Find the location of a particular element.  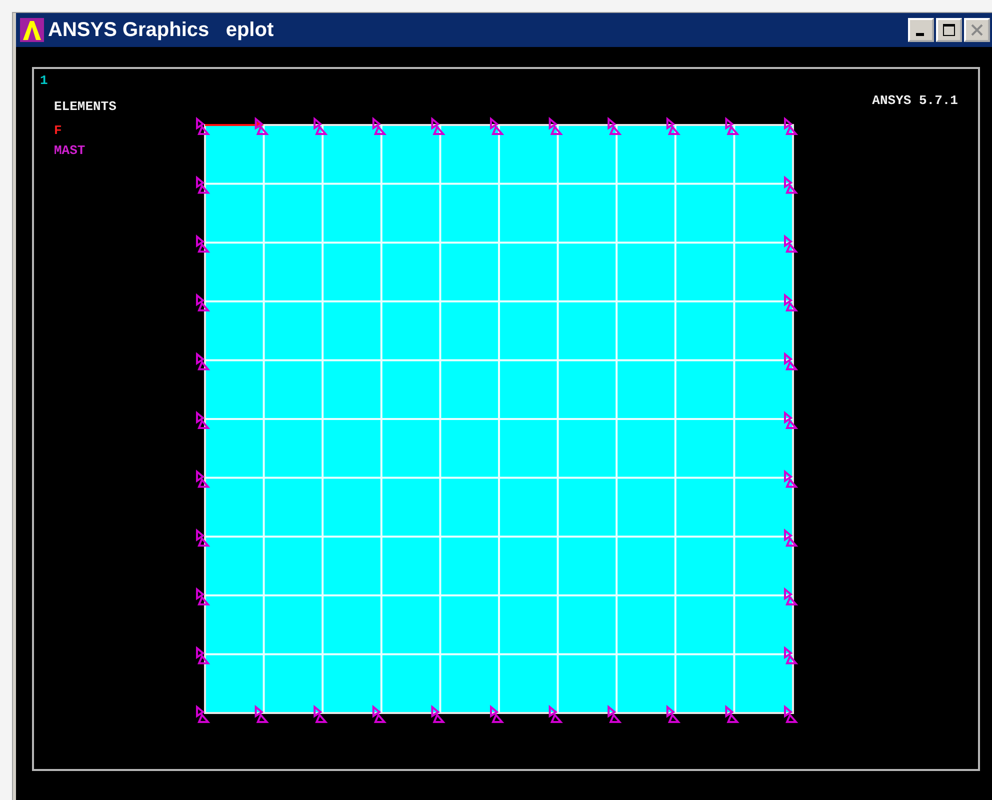

legend-label: MAST is located at coordinates (70, 151).